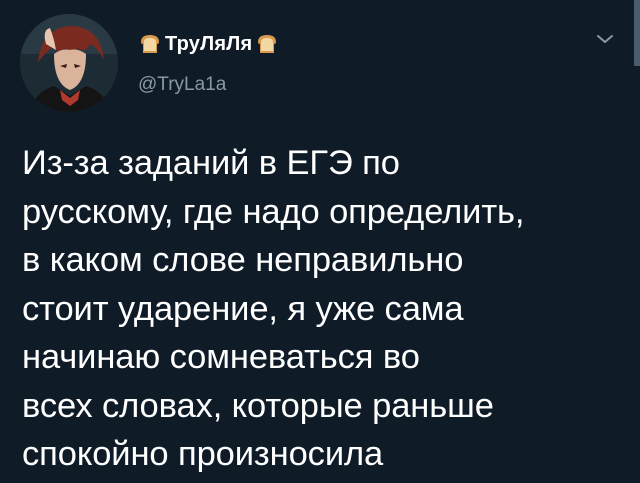 The height and width of the screenshot is (483, 640). Describe the element at coordinates (605, 39) in the screenshot. I see `chevron-down-icon` at that location.